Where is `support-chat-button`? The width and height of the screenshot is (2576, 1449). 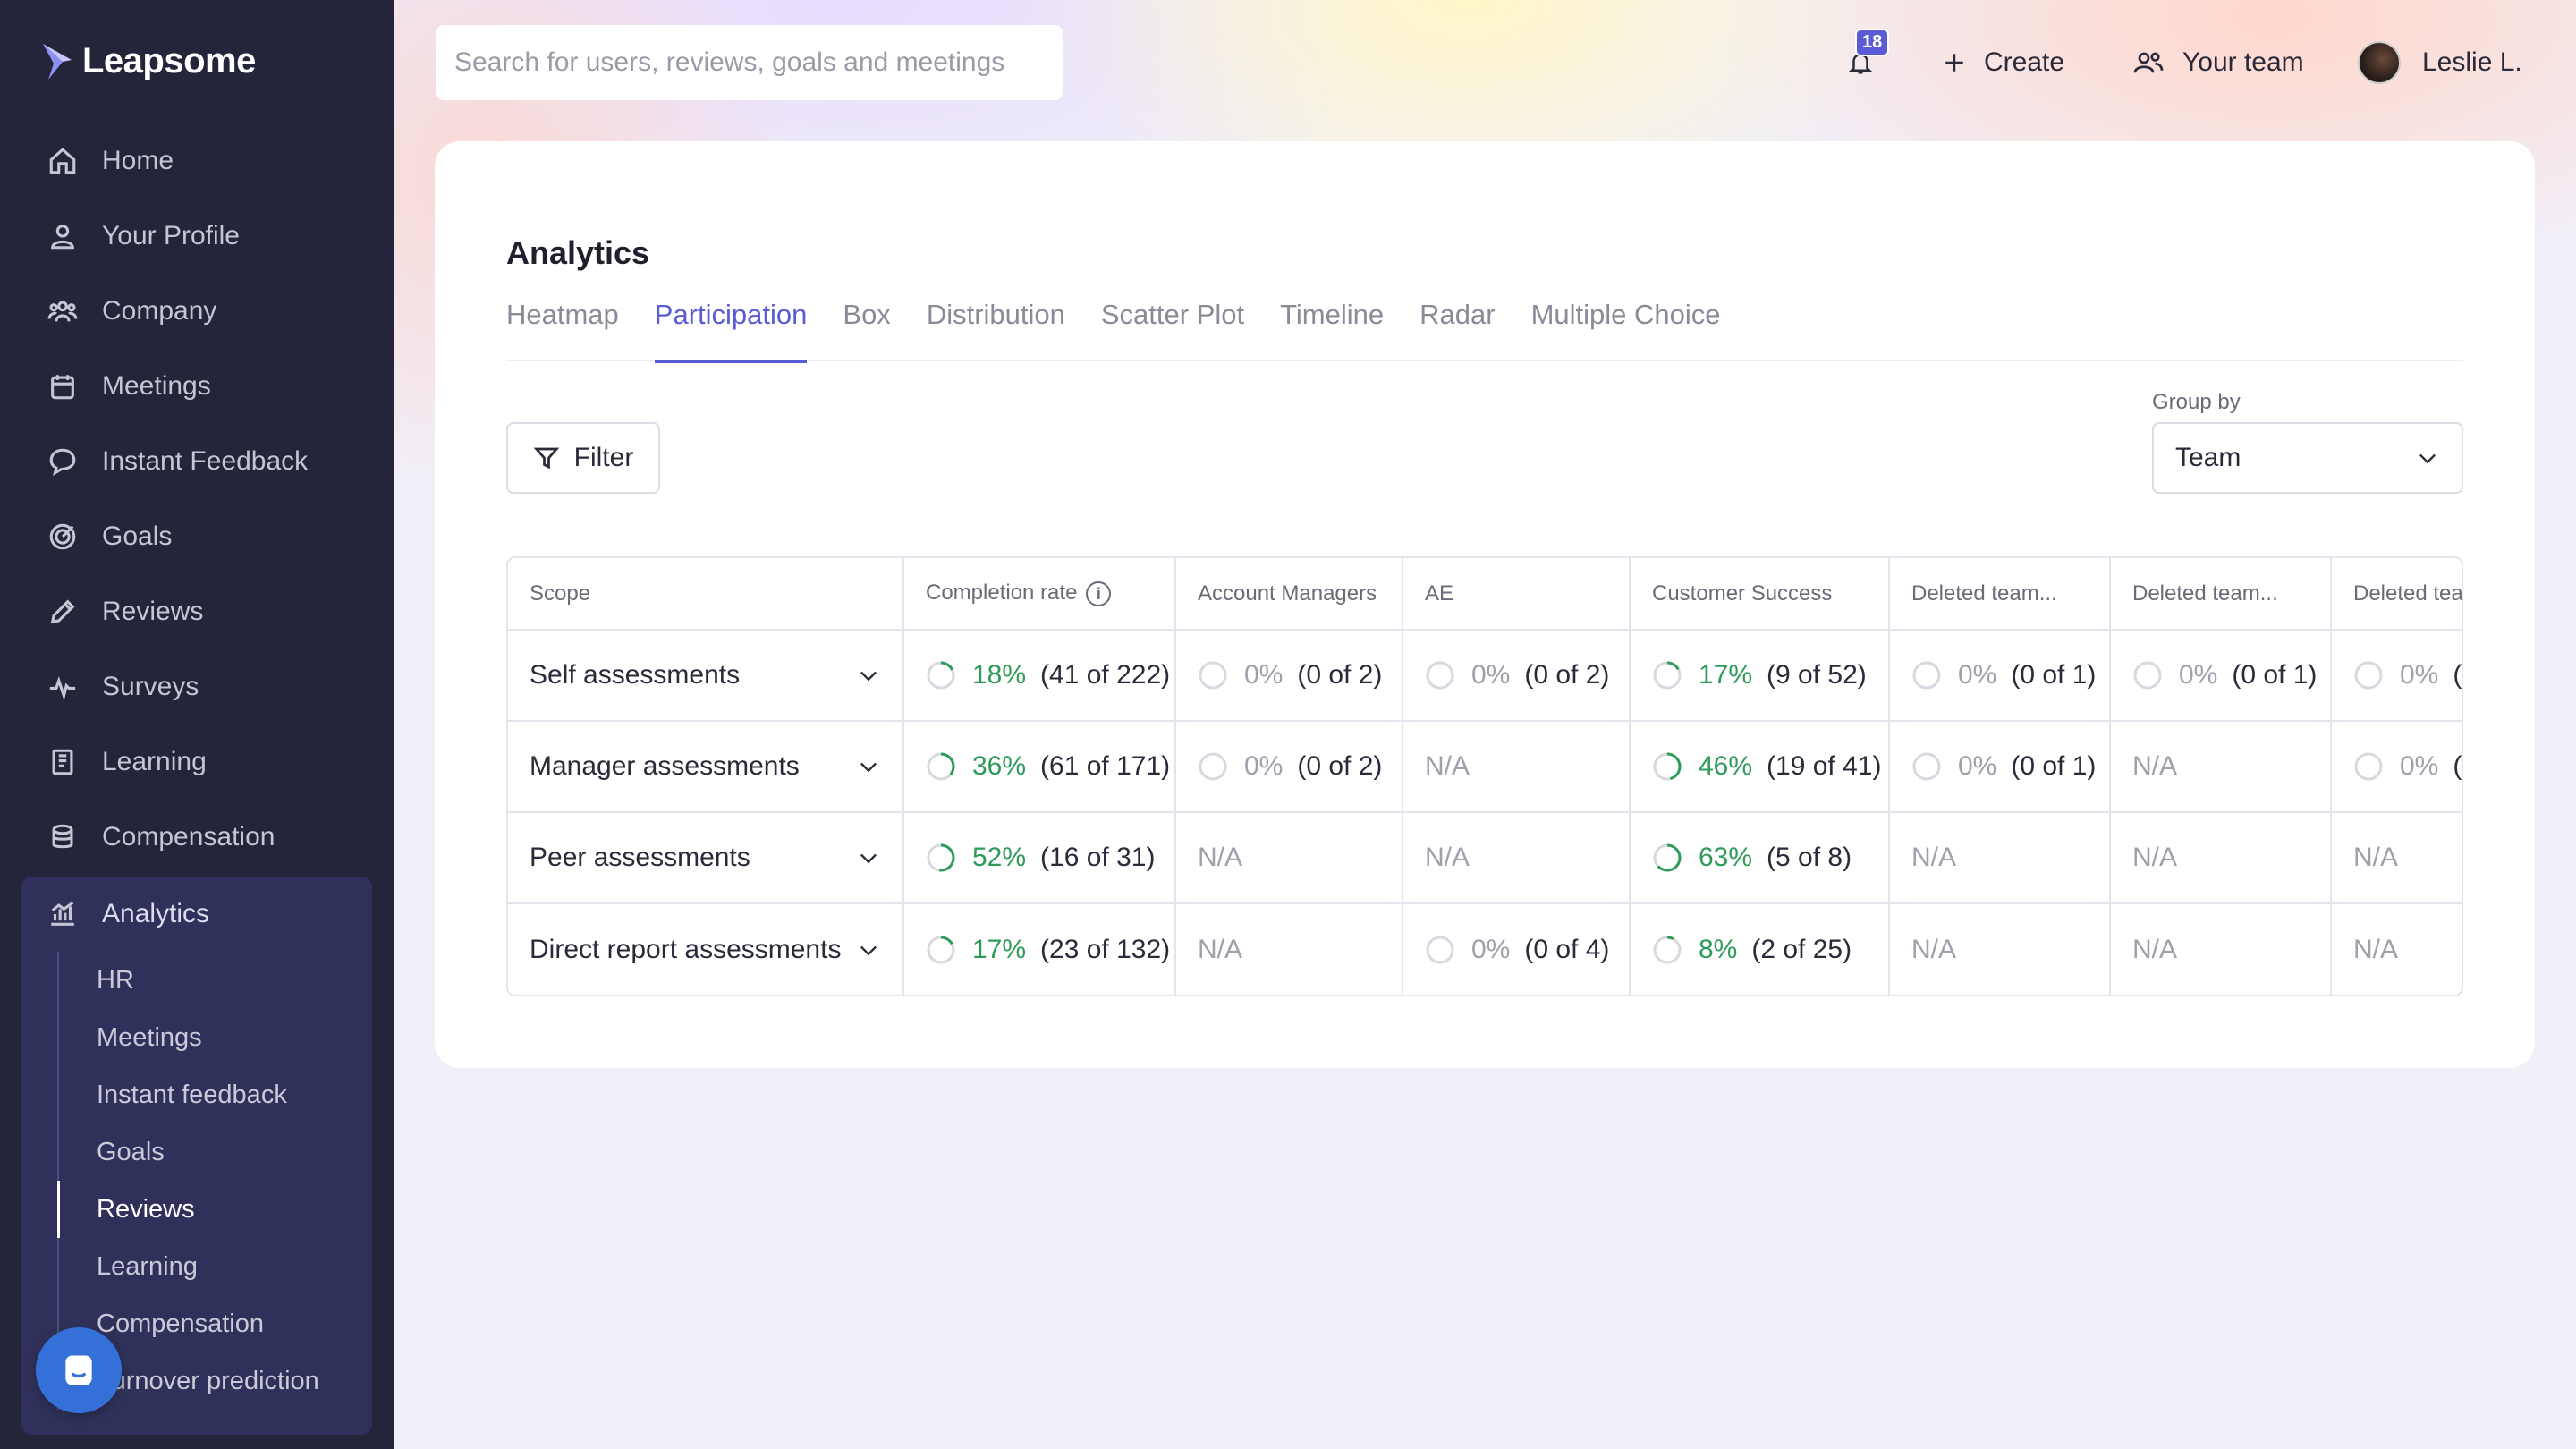 support-chat-button is located at coordinates (79, 1370).